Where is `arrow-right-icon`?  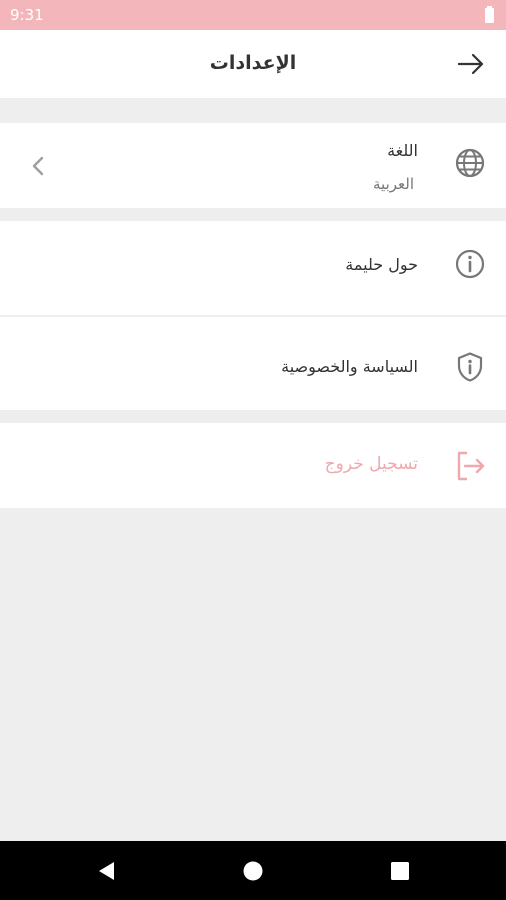
arrow-right-icon is located at coordinates (470, 64).